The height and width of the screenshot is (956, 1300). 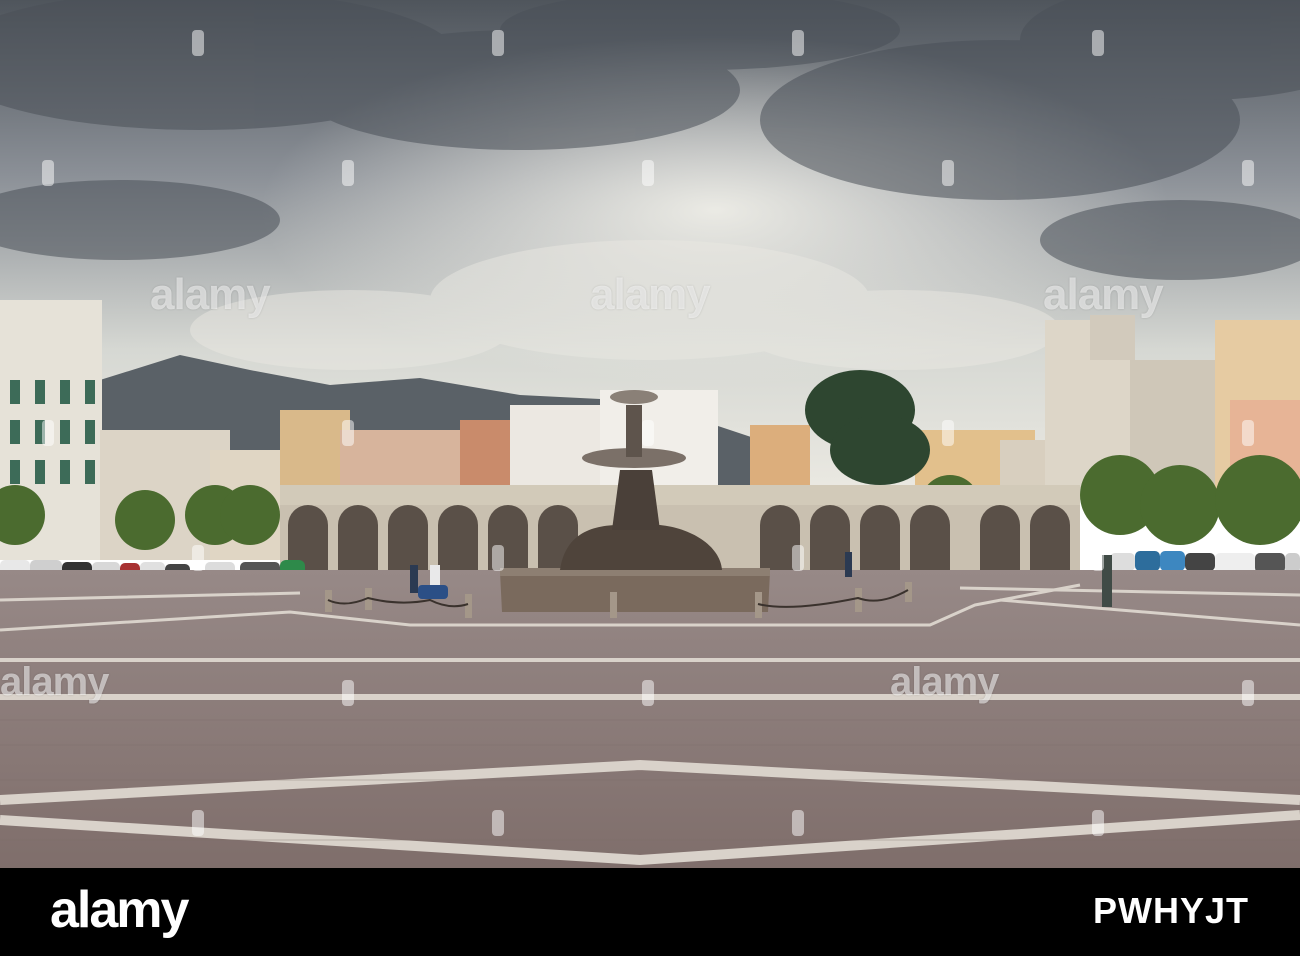 What do you see at coordinates (1170, 910) in the screenshot?
I see `image-id-label: PWHYJT` at bounding box center [1170, 910].